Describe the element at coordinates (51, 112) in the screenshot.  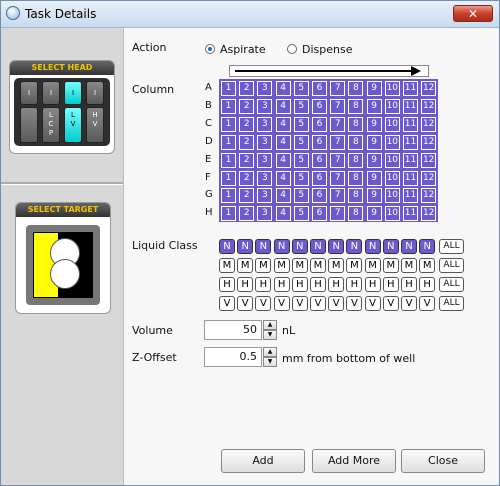
I see `head-option-lcp: I L C P` at that location.